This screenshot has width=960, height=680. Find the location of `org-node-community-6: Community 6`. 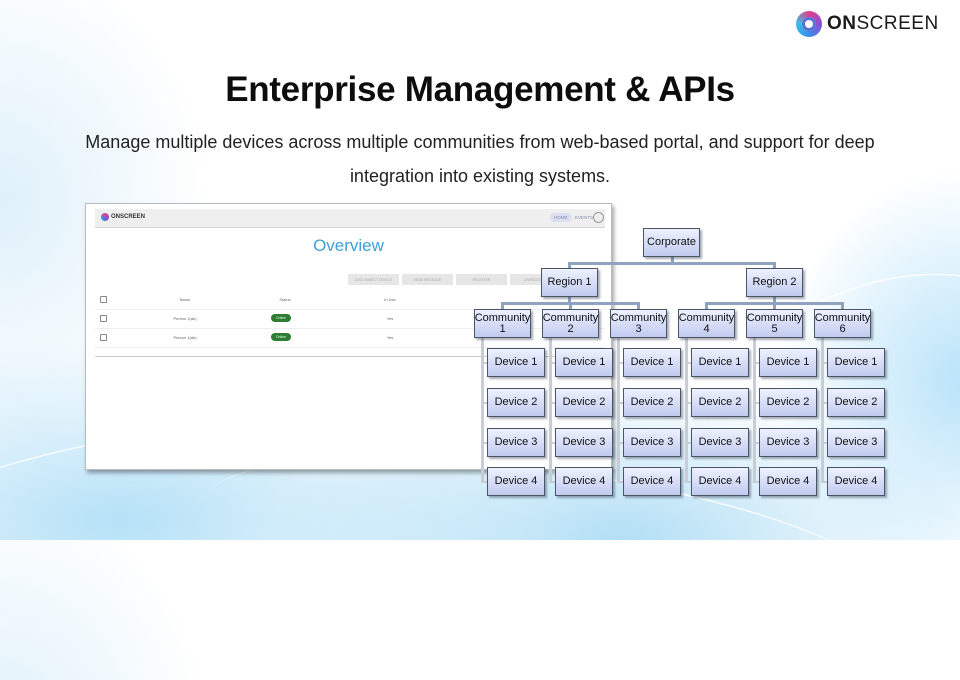

org-node-community-6: Community 6 is located at coordinates (842, 323).